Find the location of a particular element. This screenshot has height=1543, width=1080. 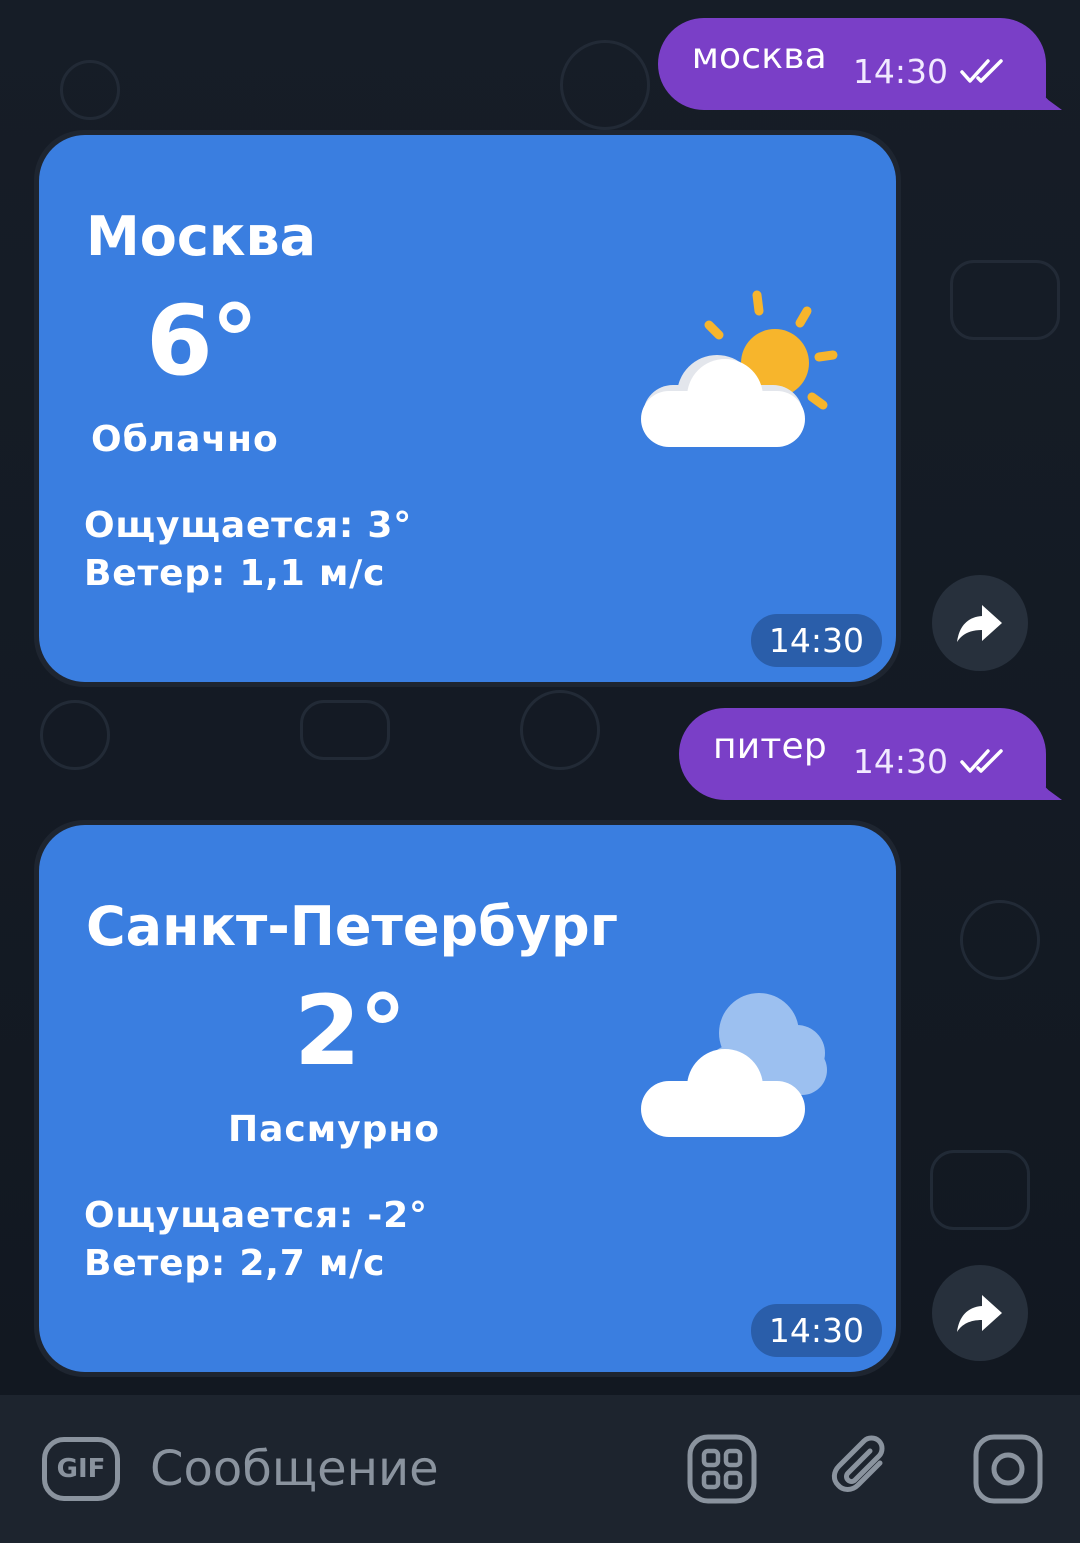

outgoing-message: питер 14:30 is located at coordinates (870, 754).